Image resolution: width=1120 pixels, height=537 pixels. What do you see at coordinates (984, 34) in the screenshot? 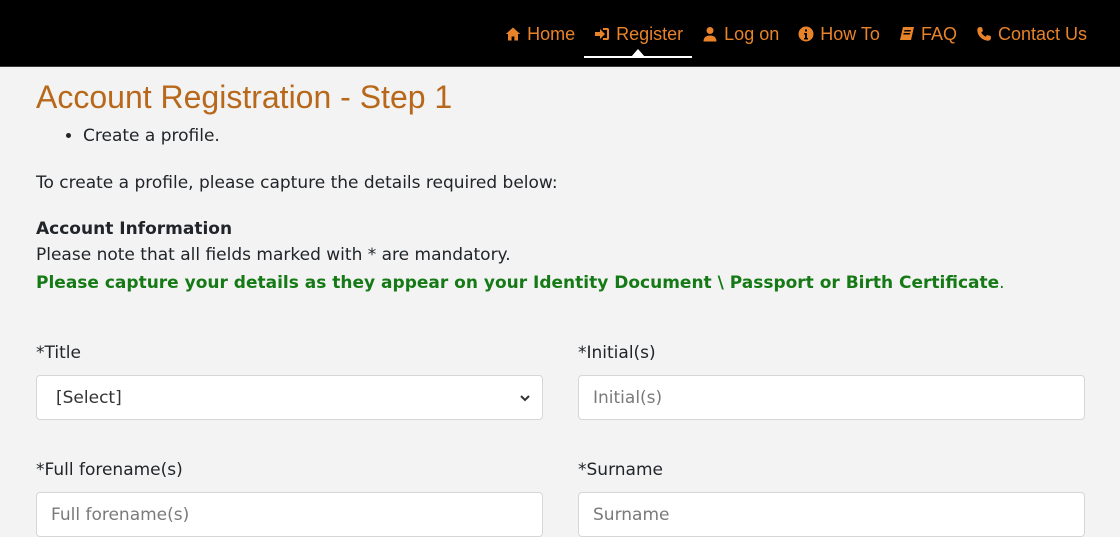
I see `phone-icon` at bounding box center [984, 34].